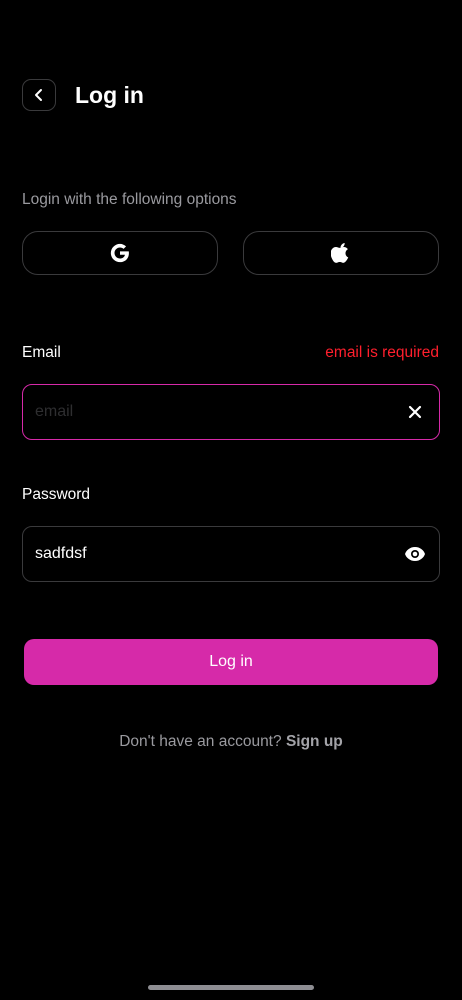 This screenshot has width=462, height=1000. Describe the element at coordinates (219, 412) in the screenshot. I see `email-input` at that location.